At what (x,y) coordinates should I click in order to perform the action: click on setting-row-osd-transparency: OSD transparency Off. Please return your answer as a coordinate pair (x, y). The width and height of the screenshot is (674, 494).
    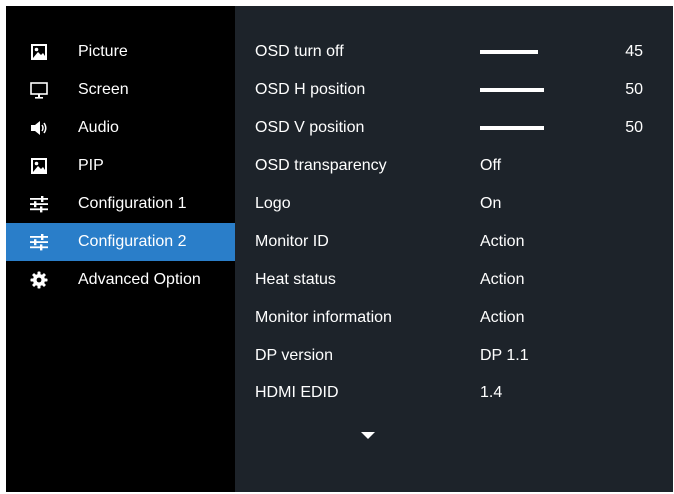
    Looking at the image, I should click on (454, 166).